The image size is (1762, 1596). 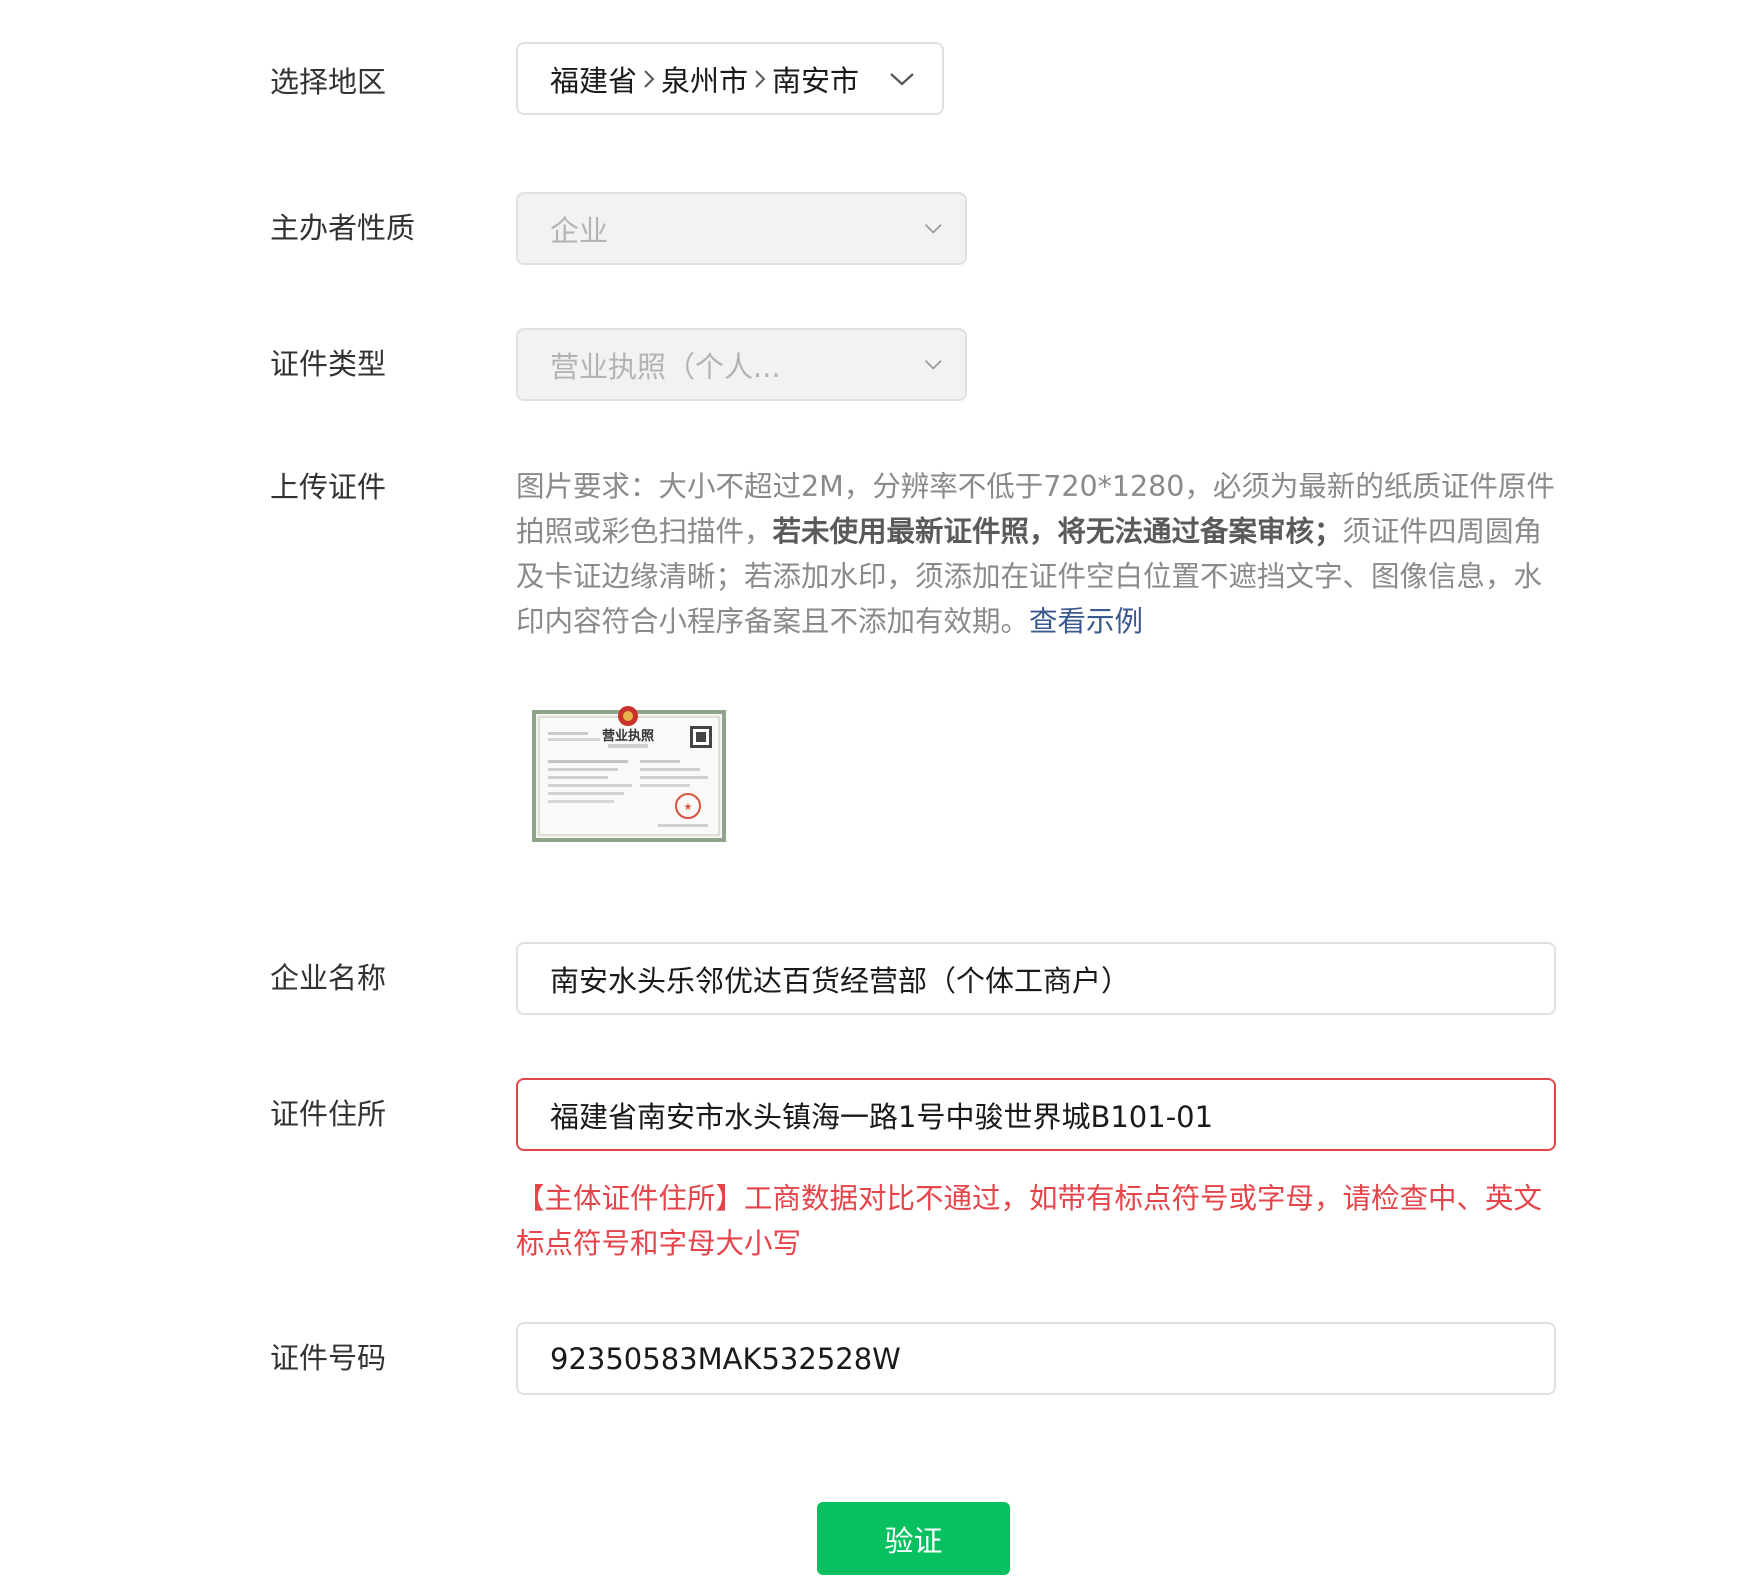 What do you see at coordinates (725, 1358) in the screenshot?
I see `cert-number-value: 92350583MAK532528W` at bounding box center [725, 1358].